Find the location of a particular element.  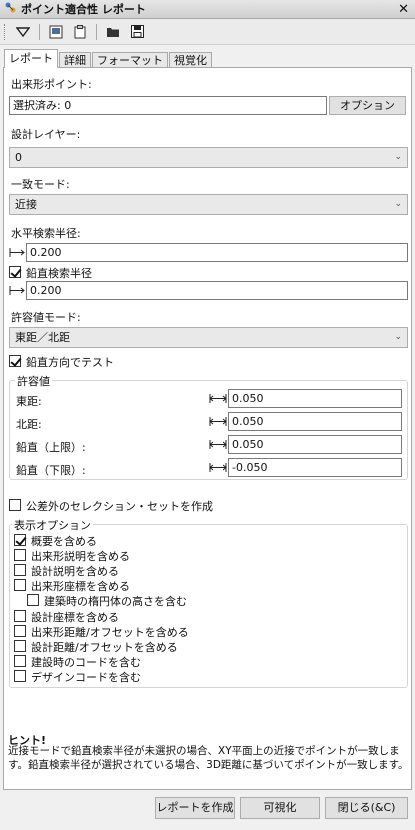

visualize-button: 可視化 is located at coordinates (280, 808).